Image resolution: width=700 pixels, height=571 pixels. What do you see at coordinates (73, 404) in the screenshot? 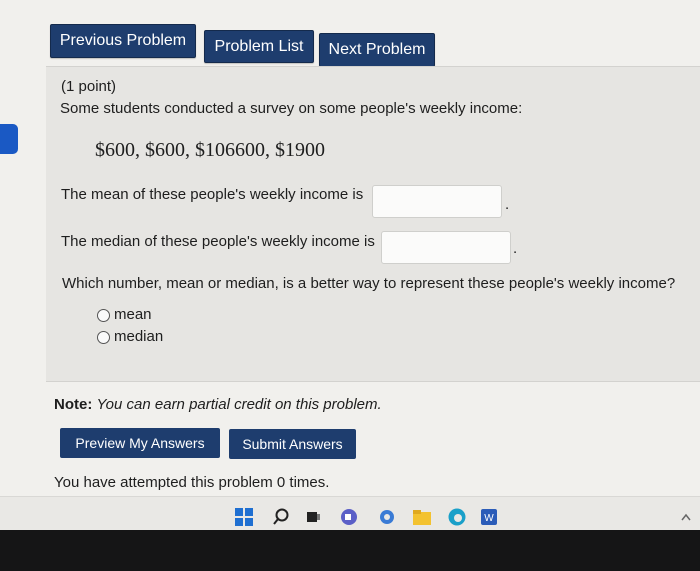
I see `note-label: Note:` at bounding box center [73, 404].